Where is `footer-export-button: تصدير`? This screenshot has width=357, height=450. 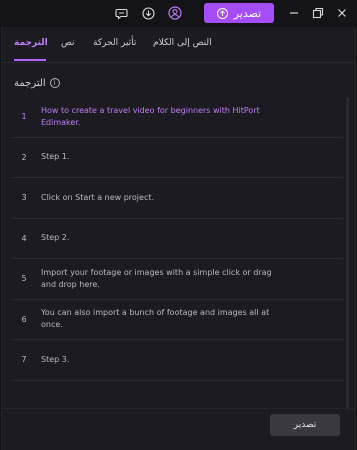 footer-export-button: تصدير is located at coordinates (305, 425).